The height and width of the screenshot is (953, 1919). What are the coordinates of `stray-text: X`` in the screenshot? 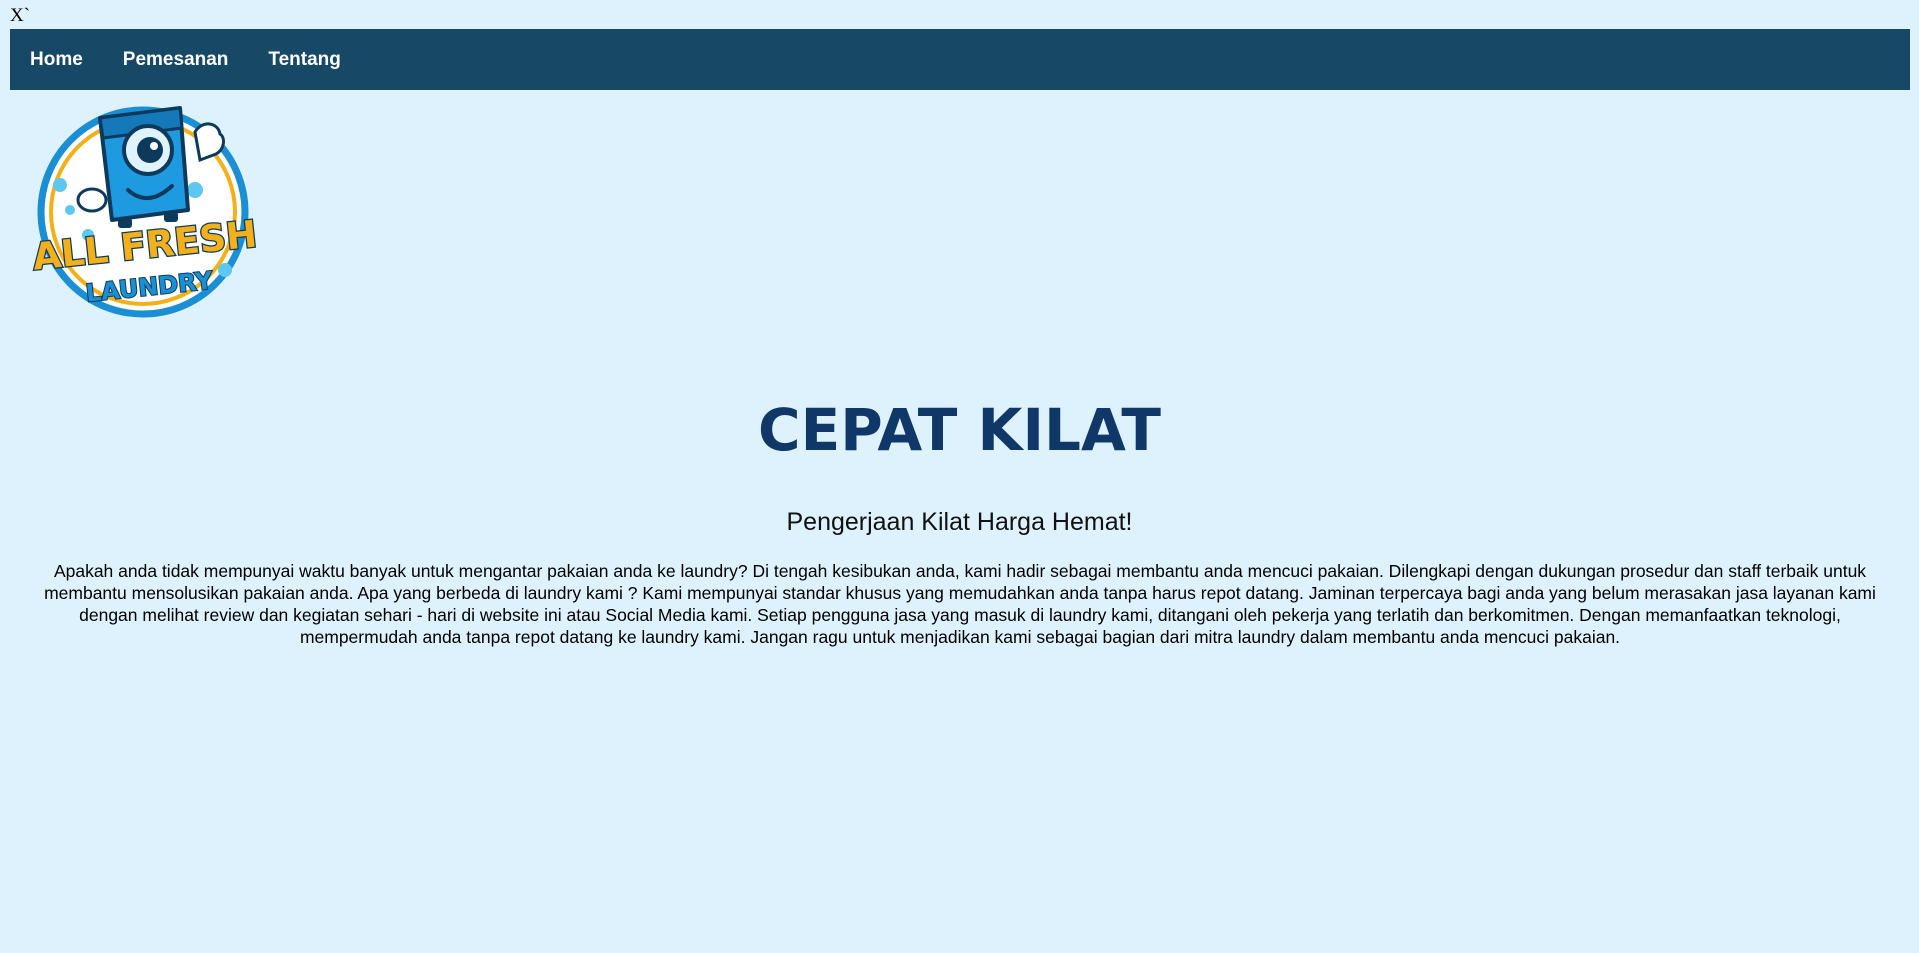 It's located at (20, 15).